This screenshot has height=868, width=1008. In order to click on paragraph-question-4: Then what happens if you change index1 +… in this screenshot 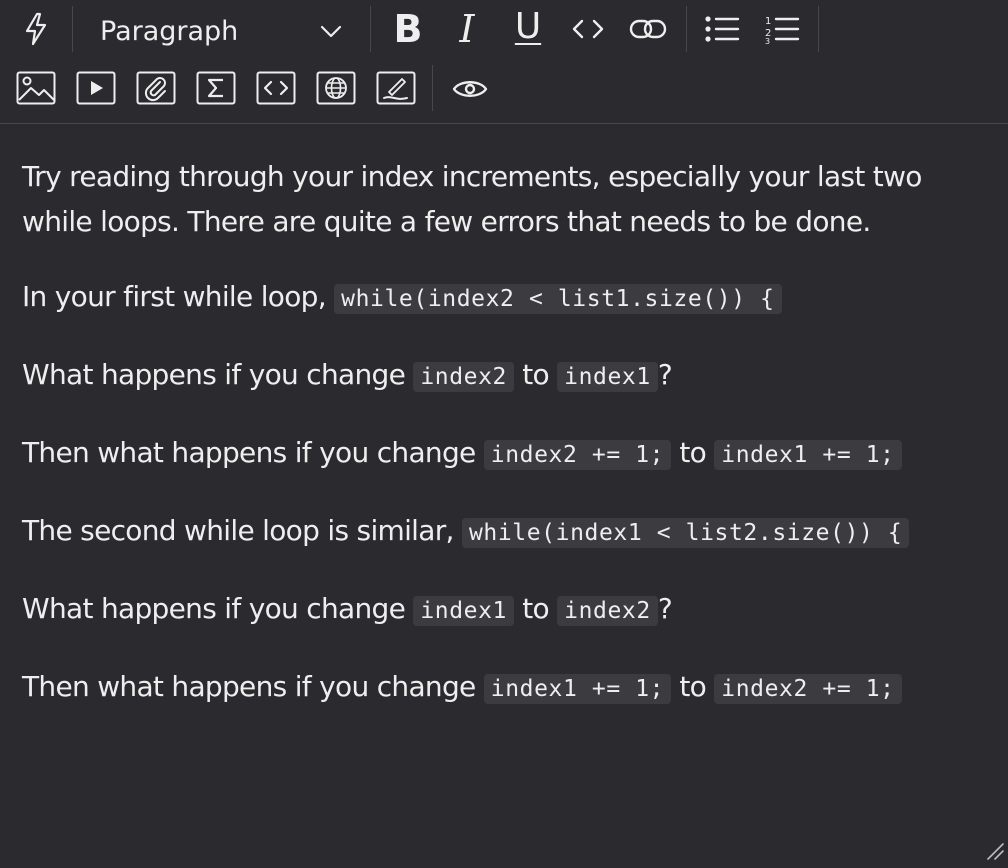, I will do `click(505, 688)`.